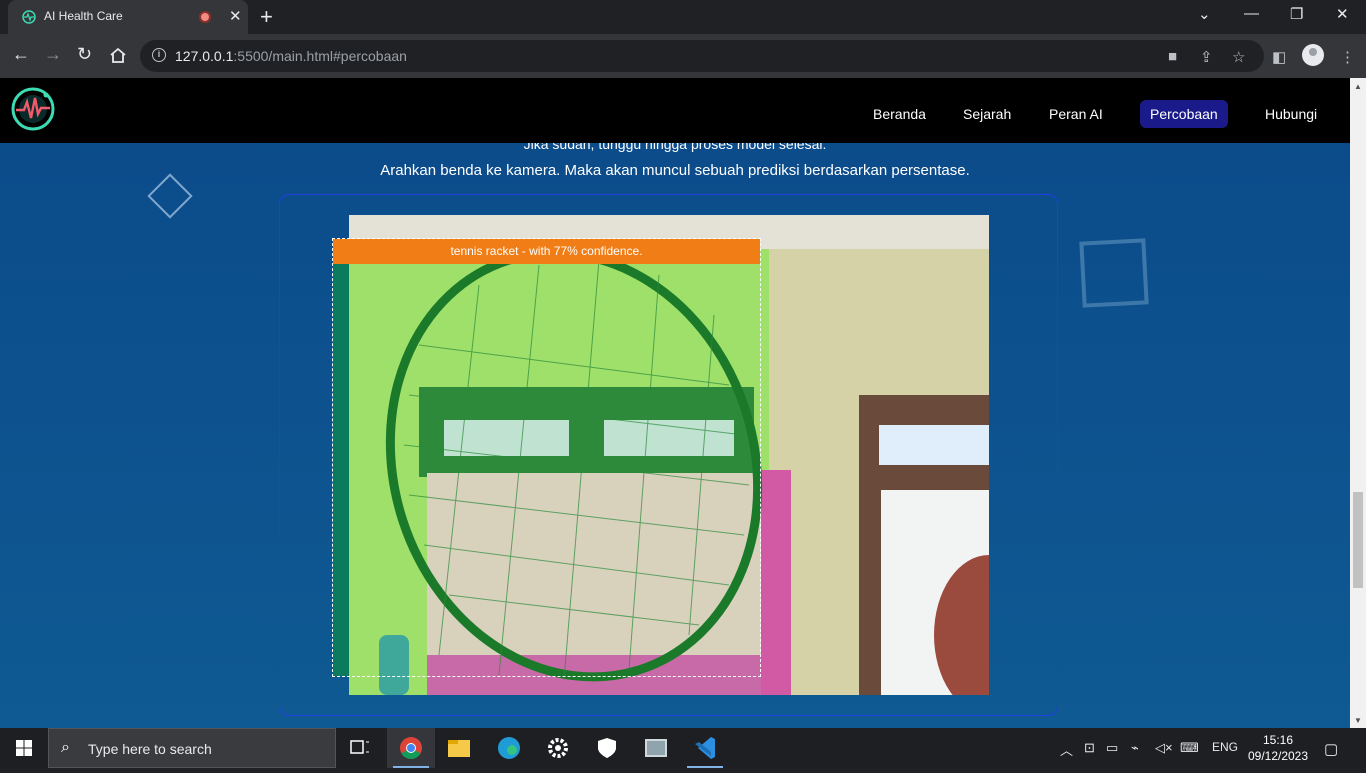 The width and height of the screenshot is (1366, 773). Describe the element at coordinates (360, 748) in the screenshot. I see `task-view-icon` at that location.